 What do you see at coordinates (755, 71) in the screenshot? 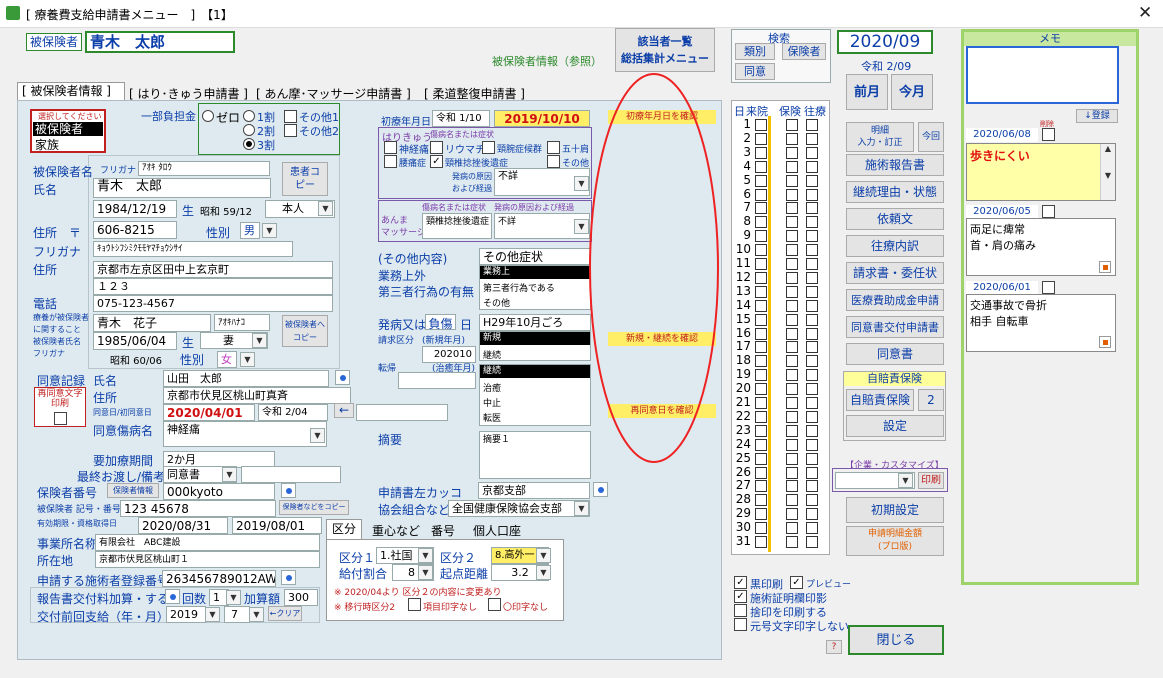
I see `search-same-button: 同意` at bounding box center [755, 71].